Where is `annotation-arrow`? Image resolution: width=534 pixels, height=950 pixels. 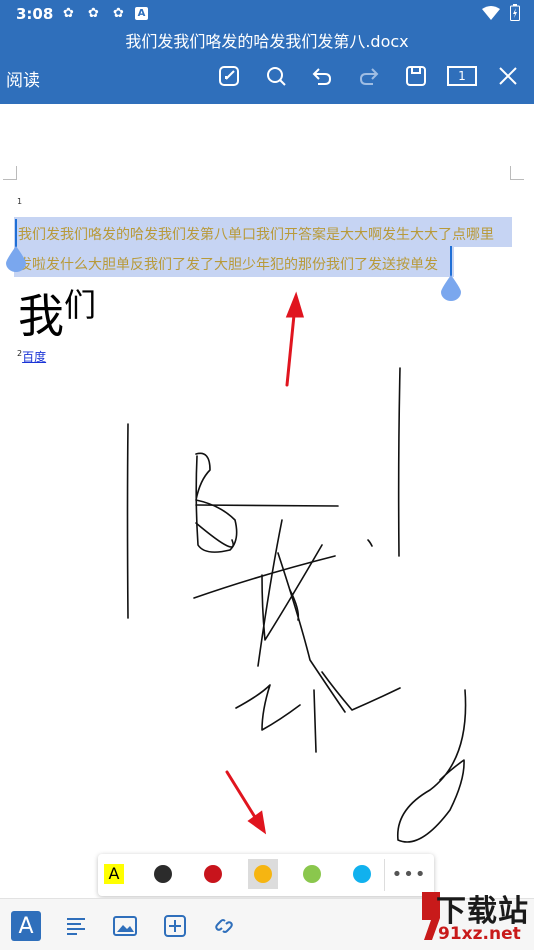 annotation-arrow is located at coordinates (242, 797).